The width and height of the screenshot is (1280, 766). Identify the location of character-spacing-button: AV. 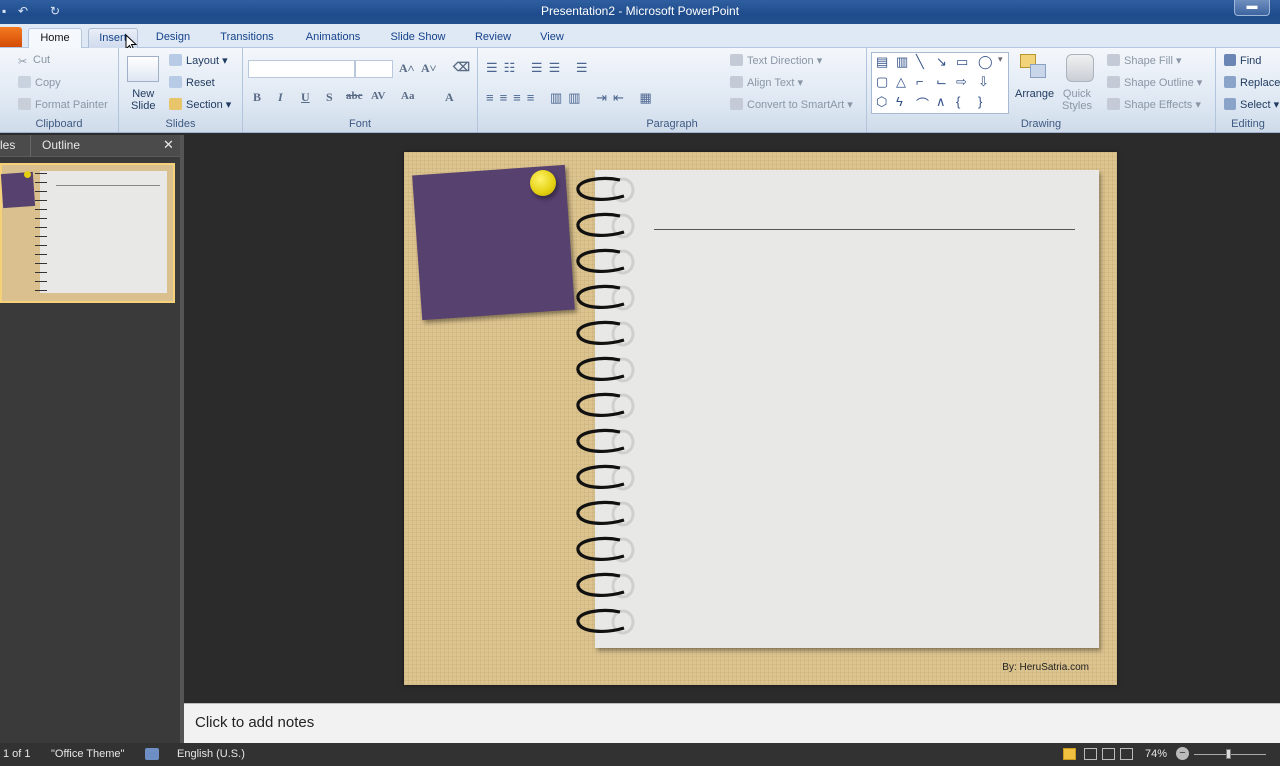
(378, 96).